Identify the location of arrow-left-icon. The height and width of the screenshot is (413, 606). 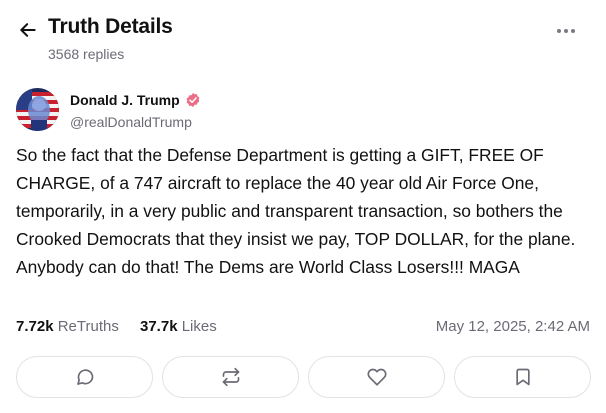
(28, 30).